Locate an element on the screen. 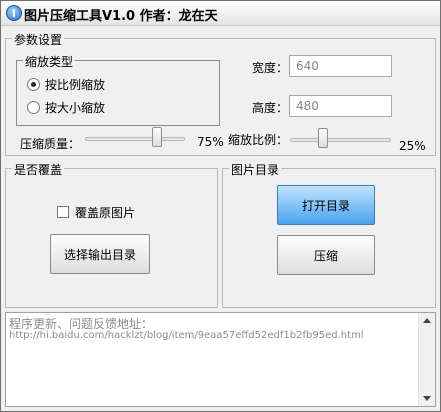  image-dir-legend: 图片目录 is located at coordinates (255, 169).